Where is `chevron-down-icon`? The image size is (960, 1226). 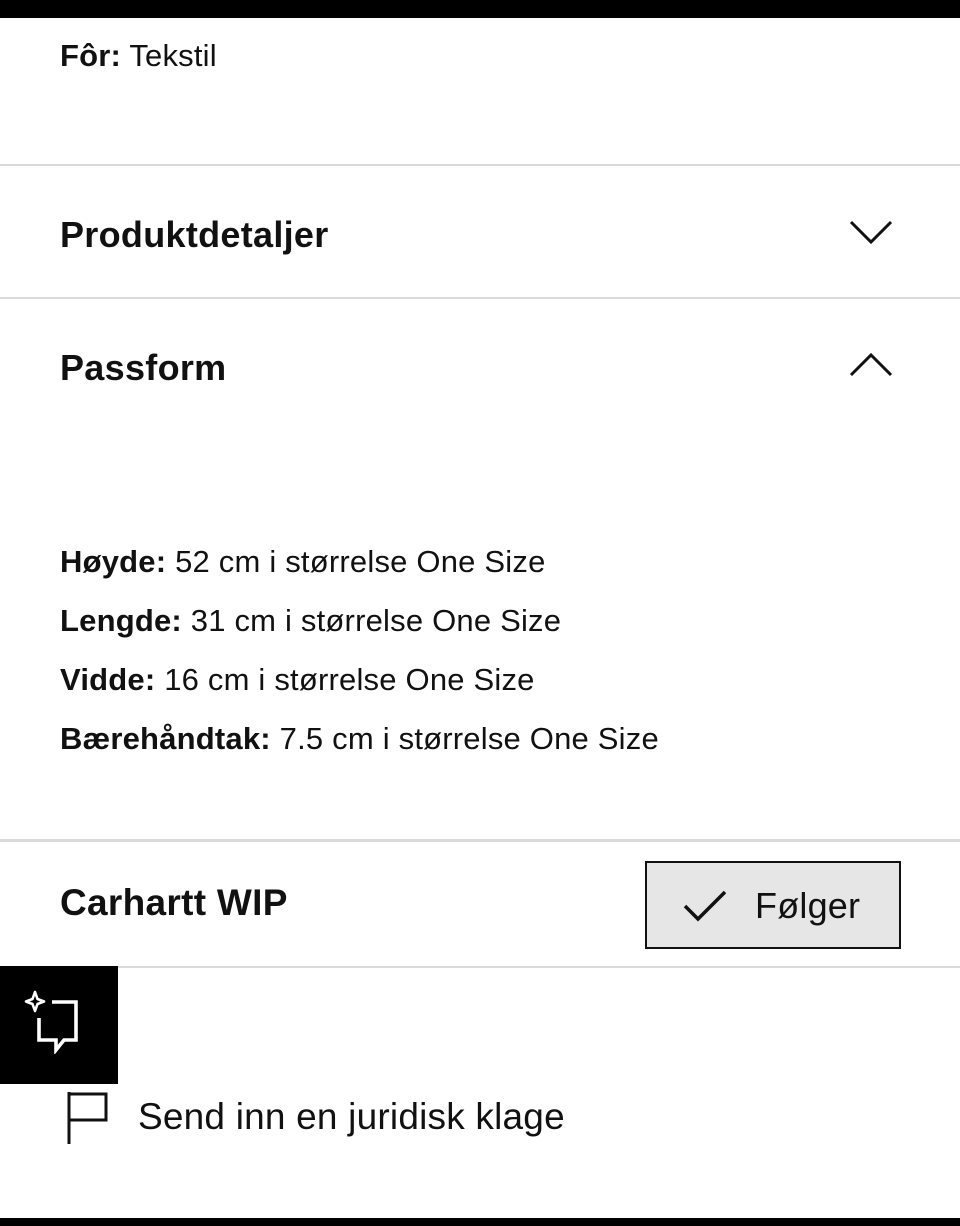
chevron-down-icon is located at coordinates (871, 232).